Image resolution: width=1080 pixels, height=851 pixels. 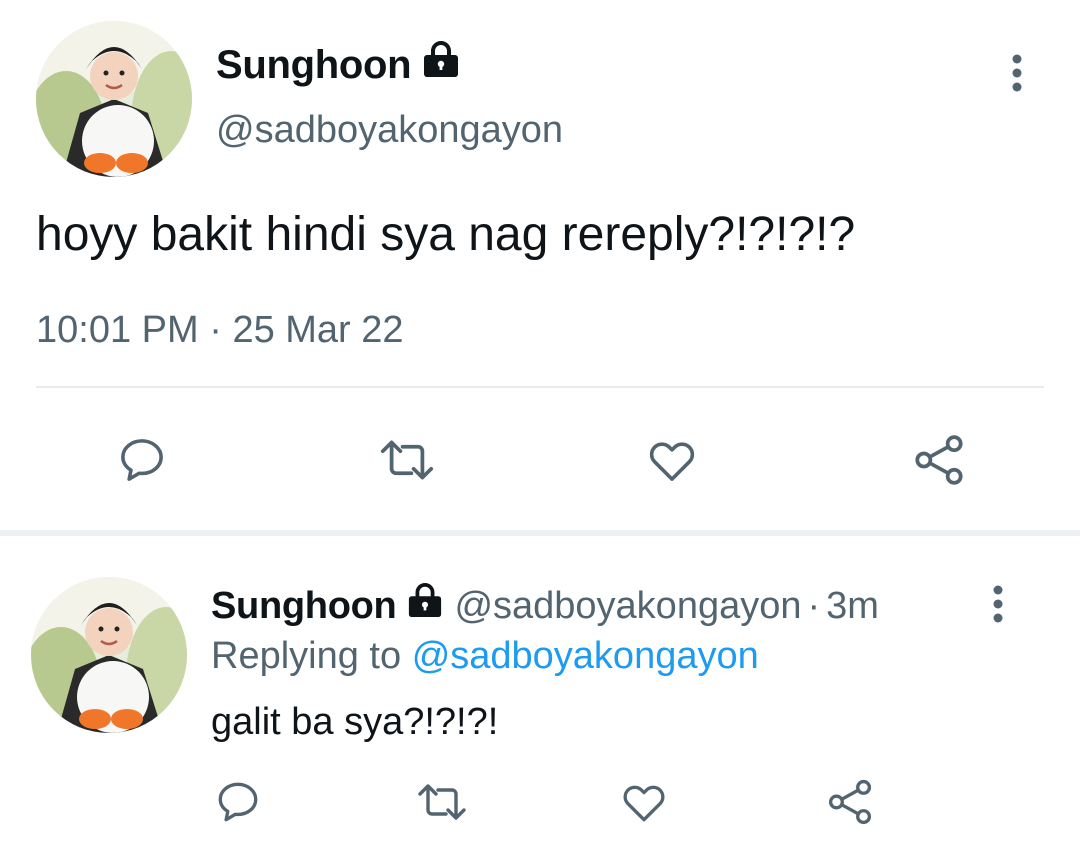 I want to click on reply-tweet-text: galit ba sya?!?!?!, so click(x=355, y=722).